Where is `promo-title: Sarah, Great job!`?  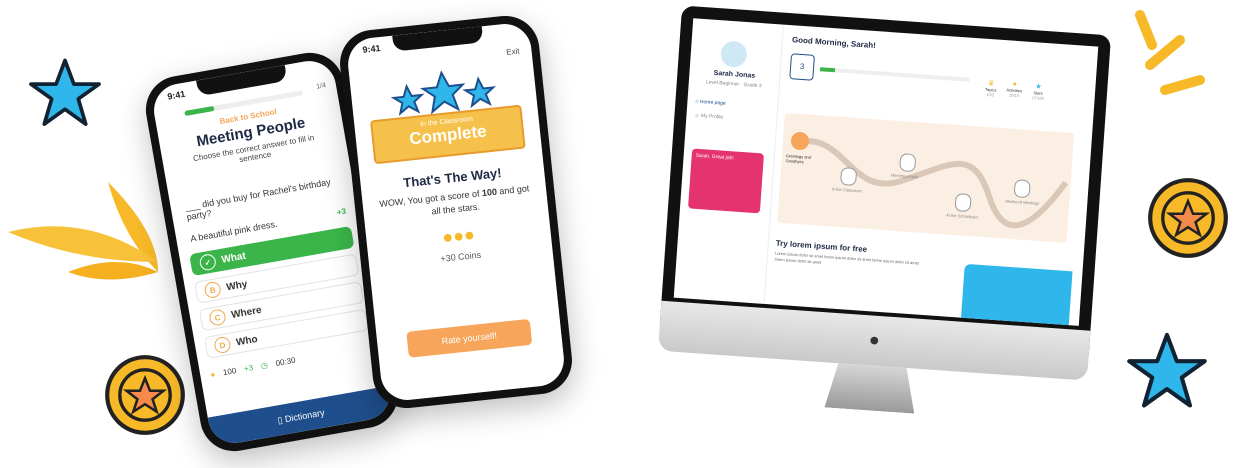 promo-title: Sarah, Great job! is located at coordinates (714, 157).